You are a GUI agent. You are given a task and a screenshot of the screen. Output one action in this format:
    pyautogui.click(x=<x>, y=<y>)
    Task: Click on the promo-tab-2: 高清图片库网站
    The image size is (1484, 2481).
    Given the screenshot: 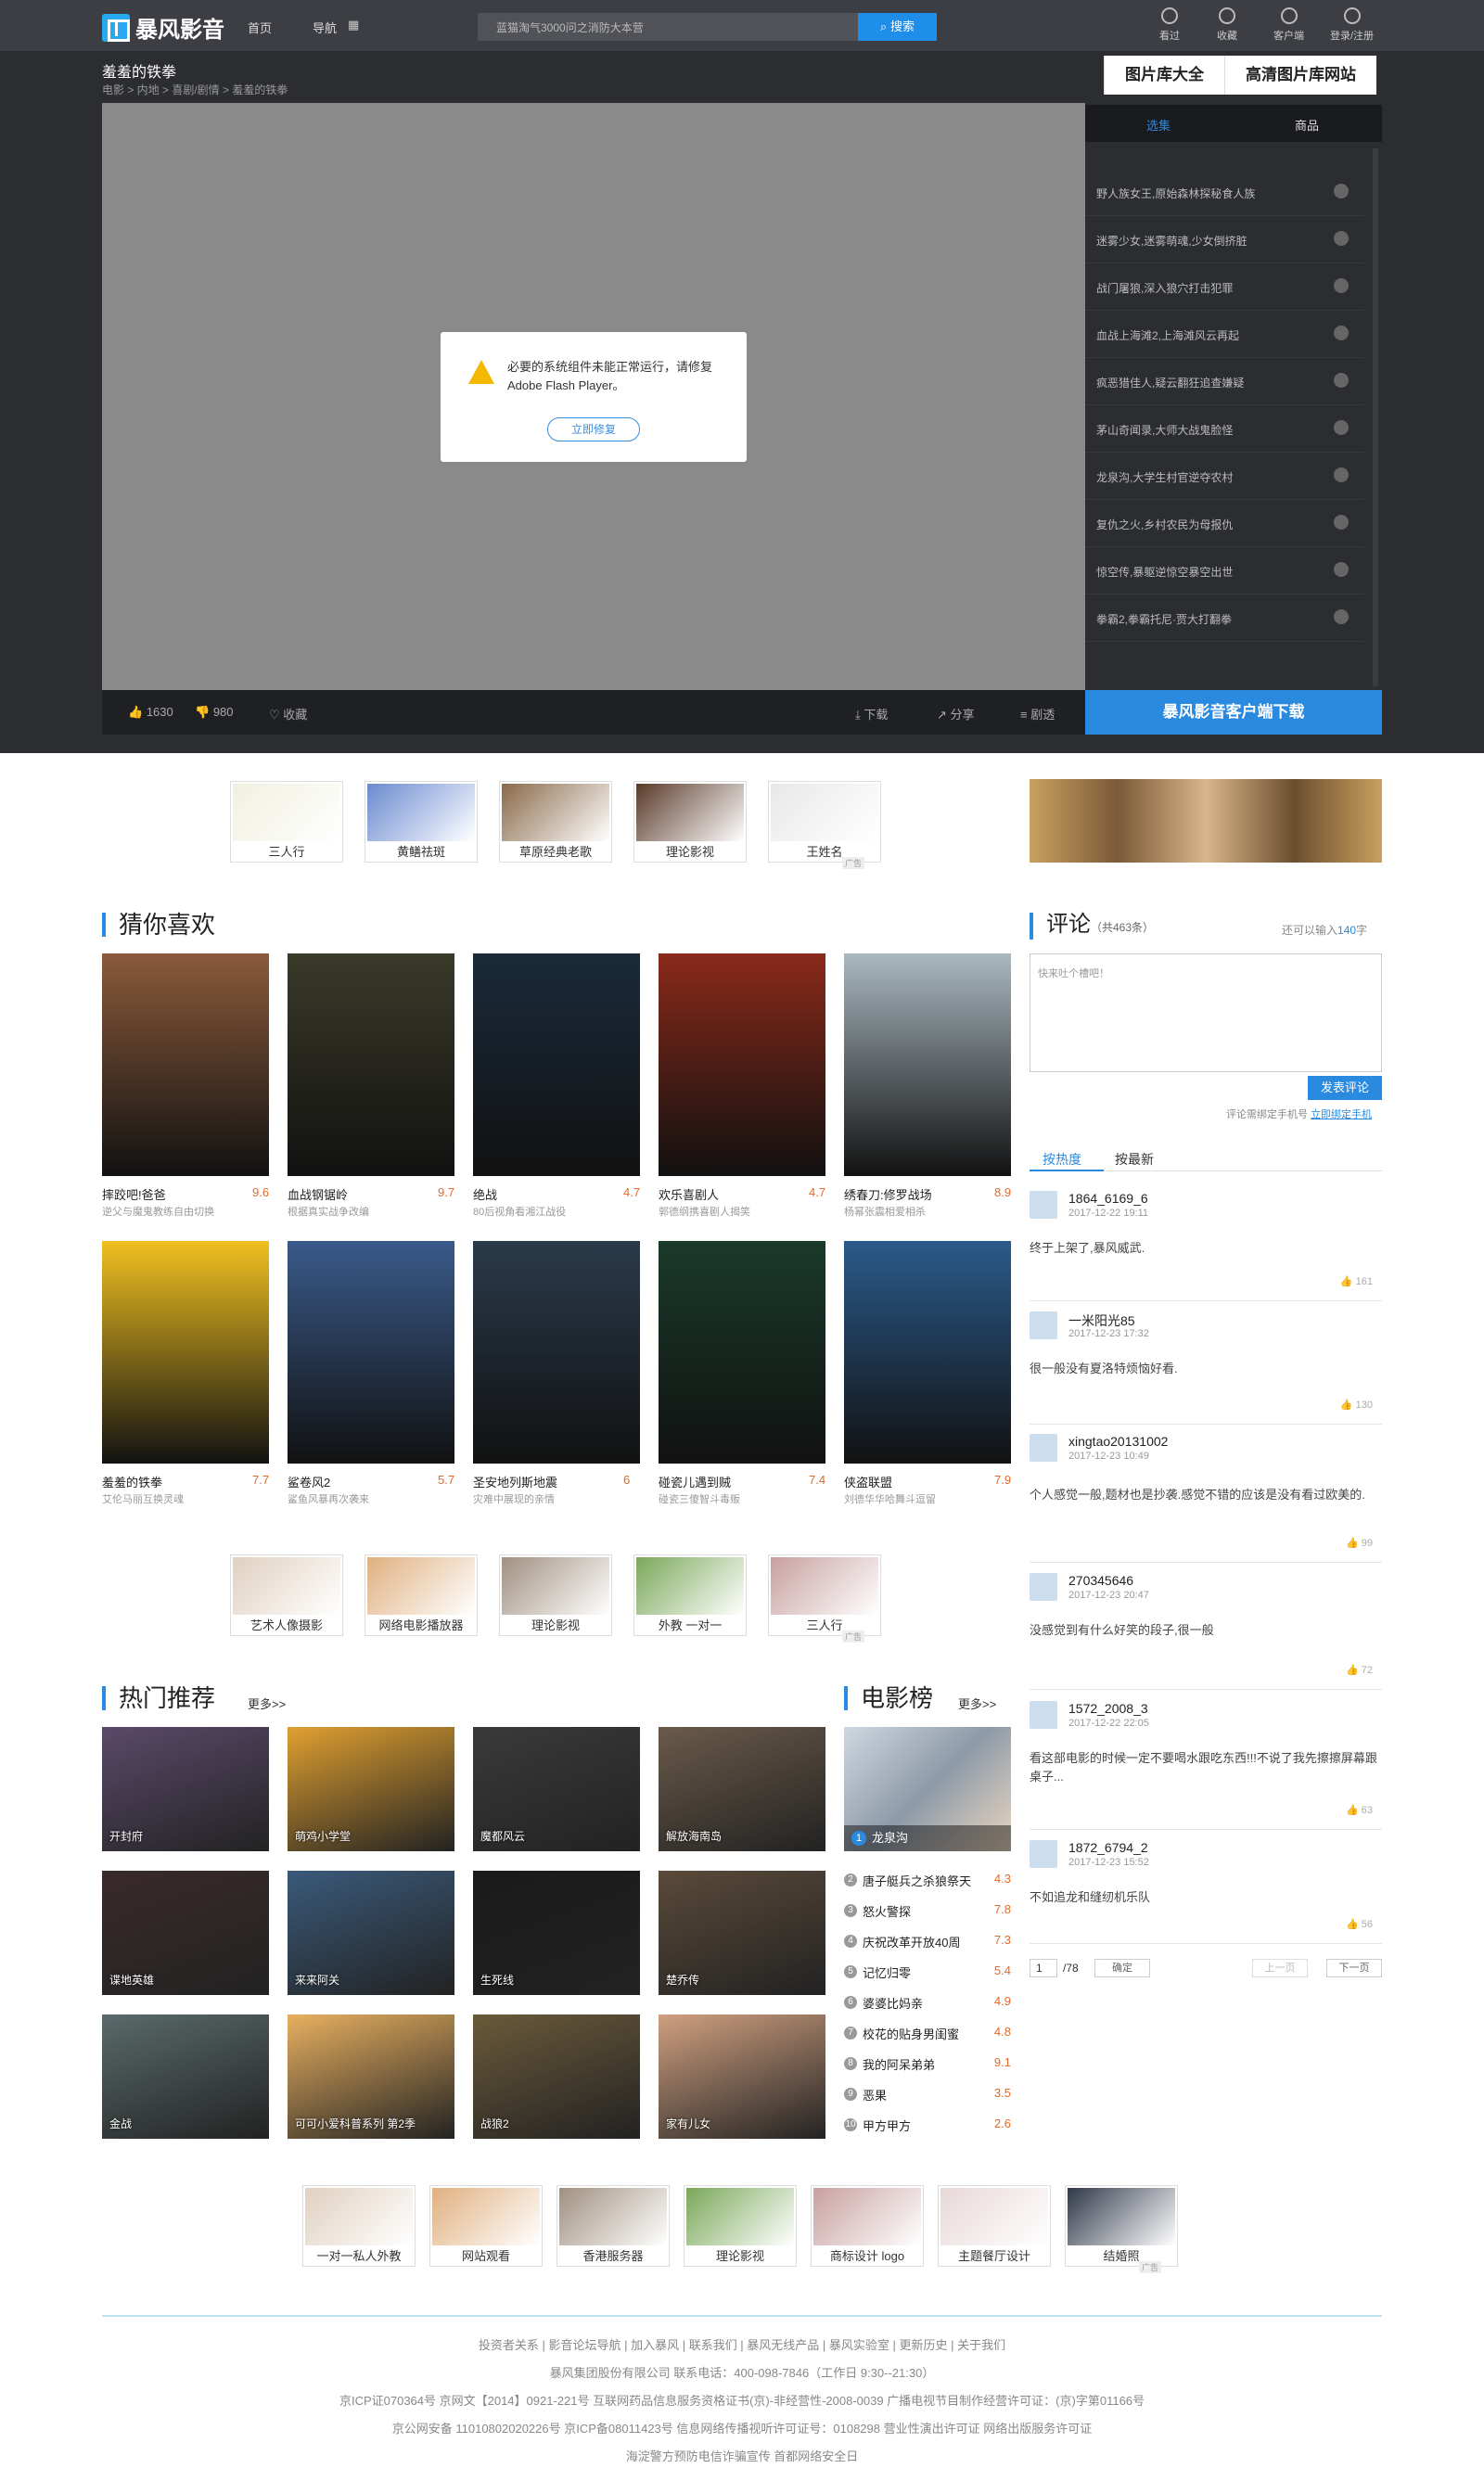 What is the action you would take?
    pyautogui.click(x=1300, y=75)
    